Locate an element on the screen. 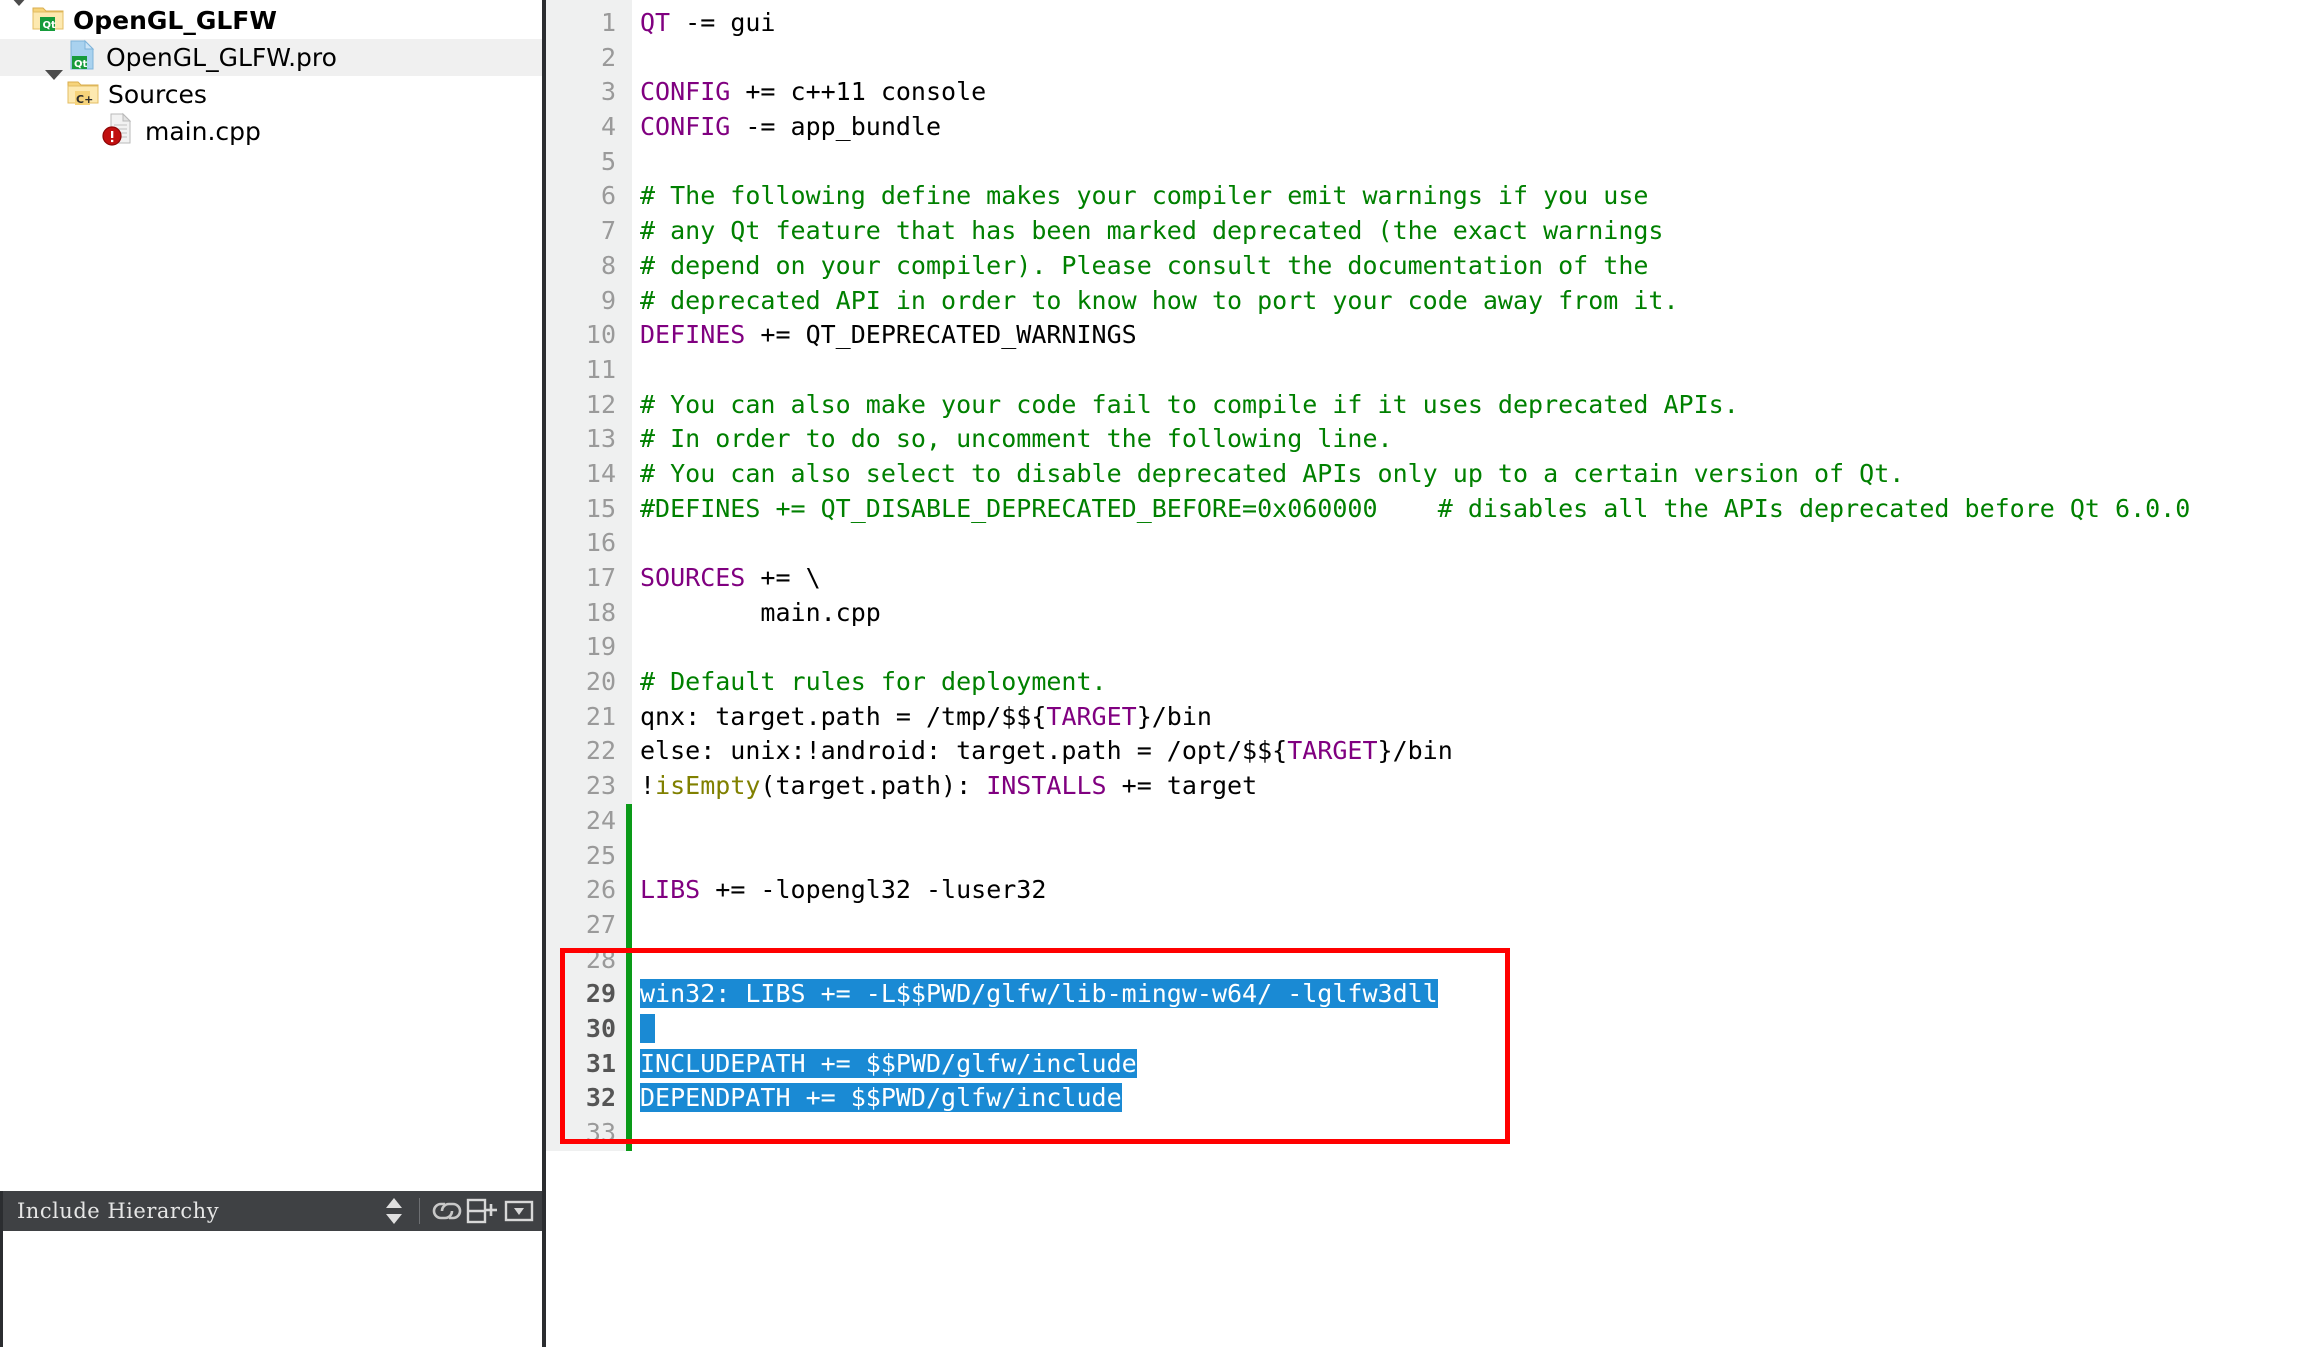 This screenshot has width=2298, height=1347. include-hierarchy-content is located at coordinates (271, 1289).